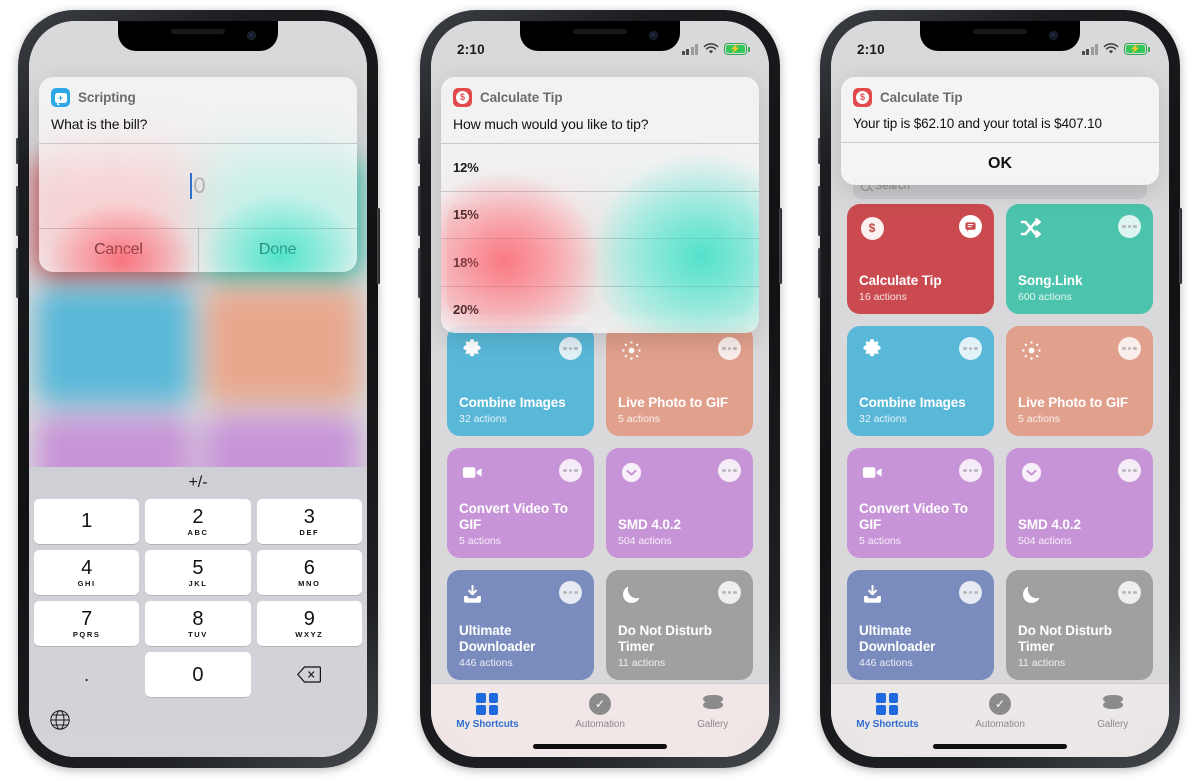 The width and height of the screenshot is (1200, 781). What do you see at coordinates (86, 674) in the screenshot?
I see `key-decimal: .` at bounding box center [86, 674].